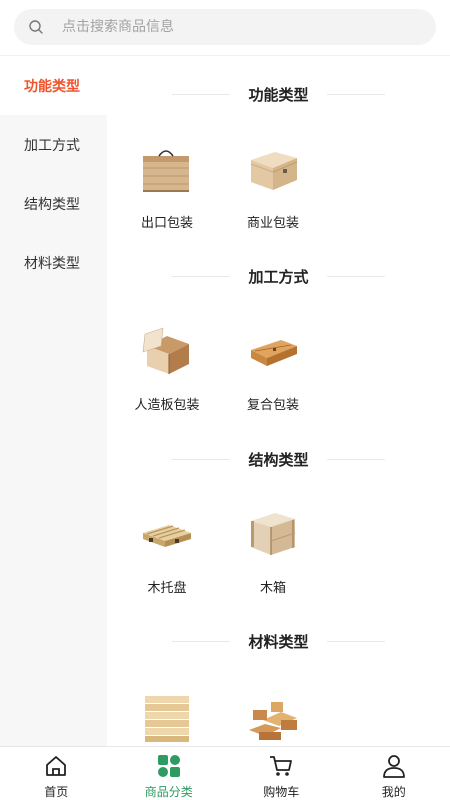 The height and width of the screenshot is (800, 450). I want to click on sidebar-item-label: 结构类型, so click(52, 204).